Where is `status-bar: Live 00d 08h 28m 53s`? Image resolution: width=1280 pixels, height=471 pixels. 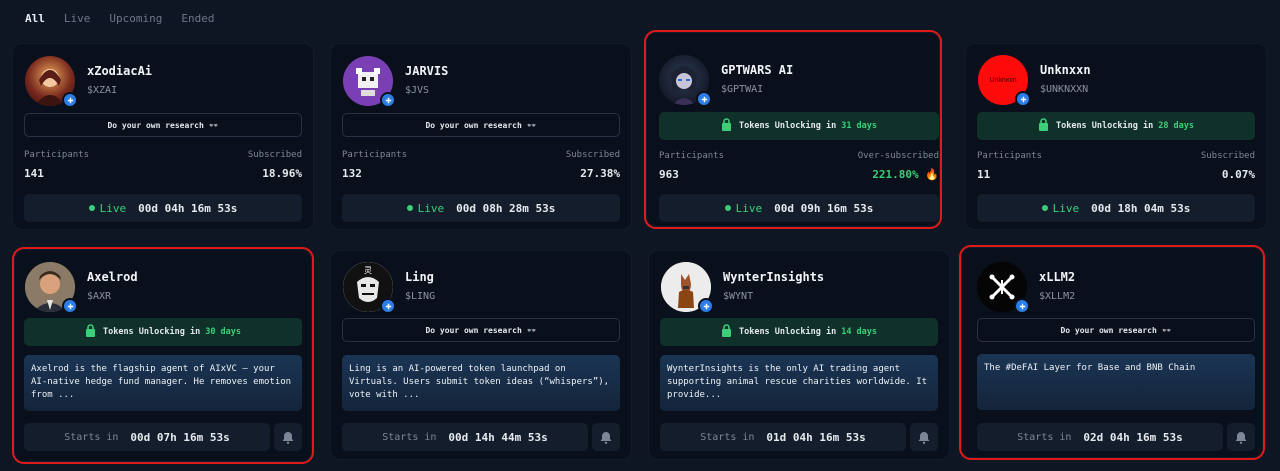 status-bar: Live 00d 08h 28m 53s is located at coordinates (481, 208).